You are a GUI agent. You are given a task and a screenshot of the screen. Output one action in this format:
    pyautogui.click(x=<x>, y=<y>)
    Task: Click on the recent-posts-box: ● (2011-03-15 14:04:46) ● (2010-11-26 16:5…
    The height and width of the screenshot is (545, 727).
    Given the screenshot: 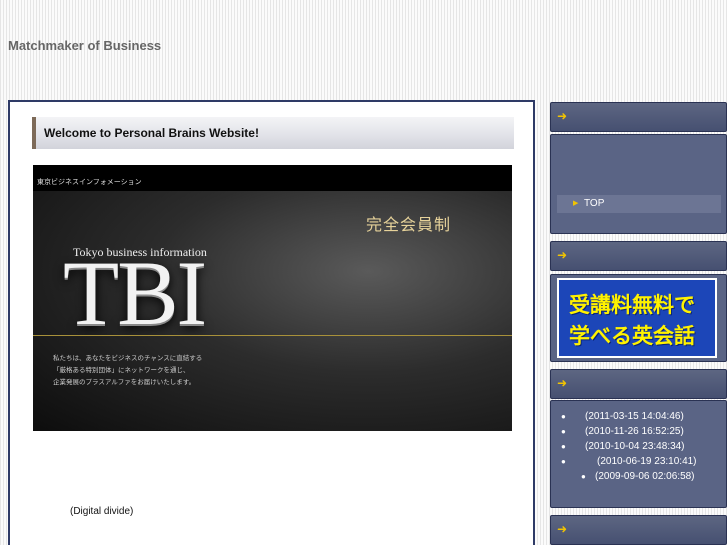 What is the action you would take?
    pyautogui.click(x=638, y=454)
    